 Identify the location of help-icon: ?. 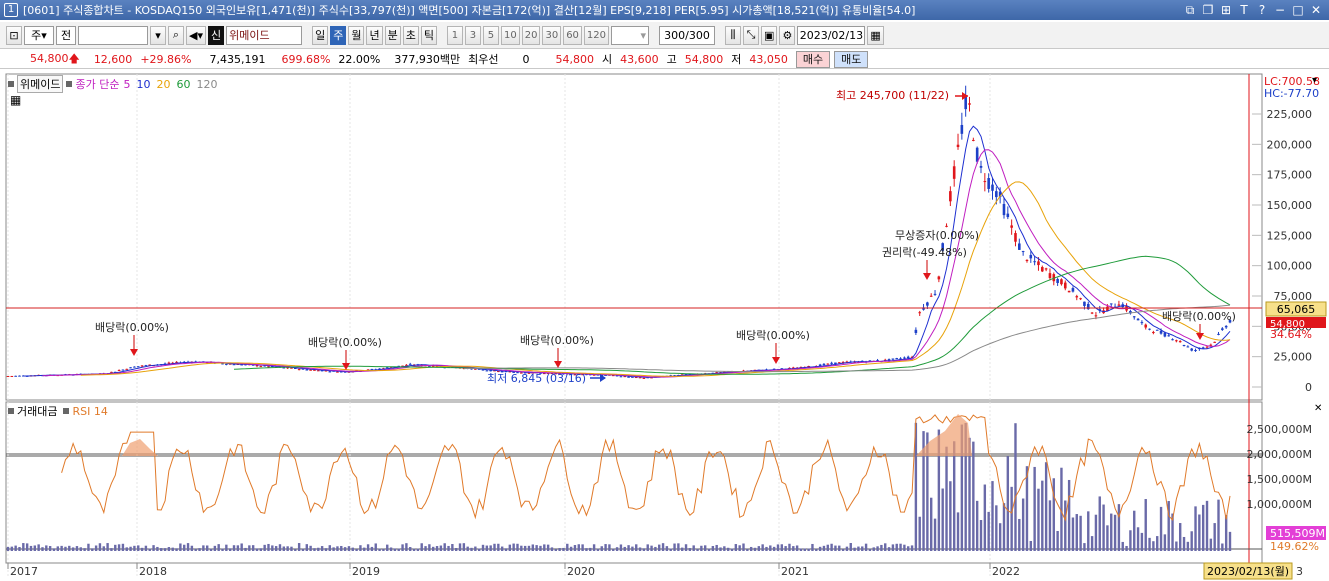
(1262, 10).